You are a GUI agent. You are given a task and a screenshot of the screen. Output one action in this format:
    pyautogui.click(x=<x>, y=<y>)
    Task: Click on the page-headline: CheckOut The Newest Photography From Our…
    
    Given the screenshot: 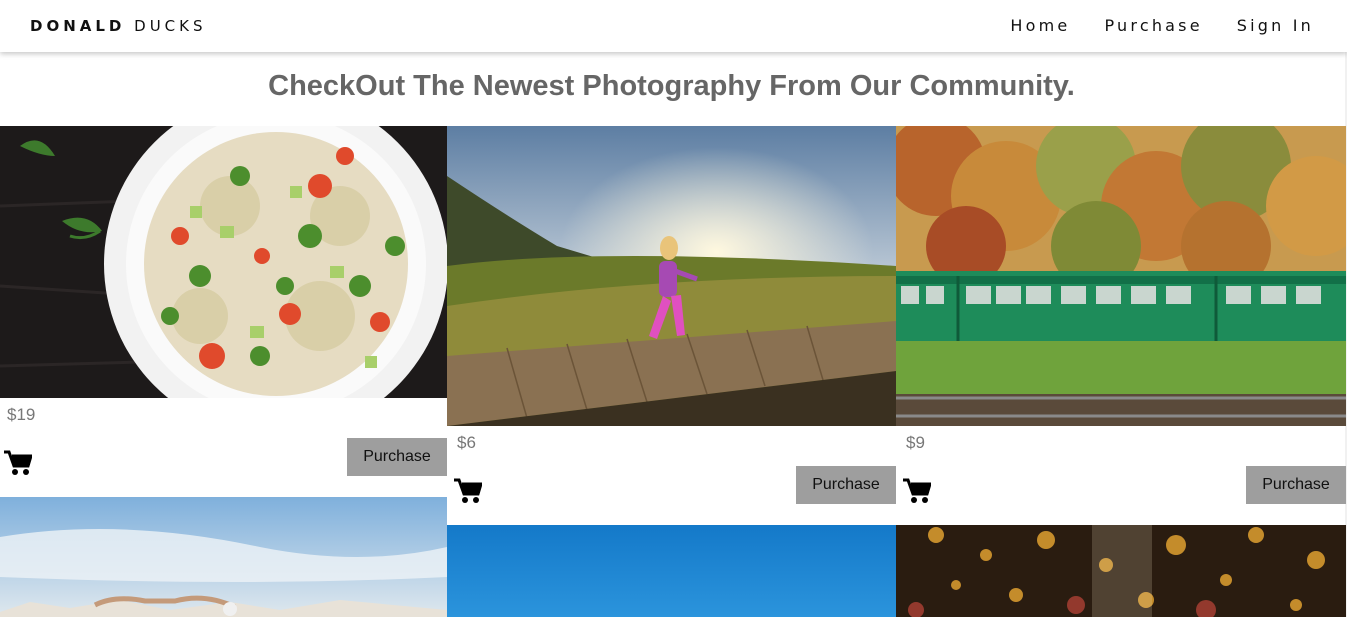 What is the action you would take?
    pyautogui.click(x=671, y=86)
    